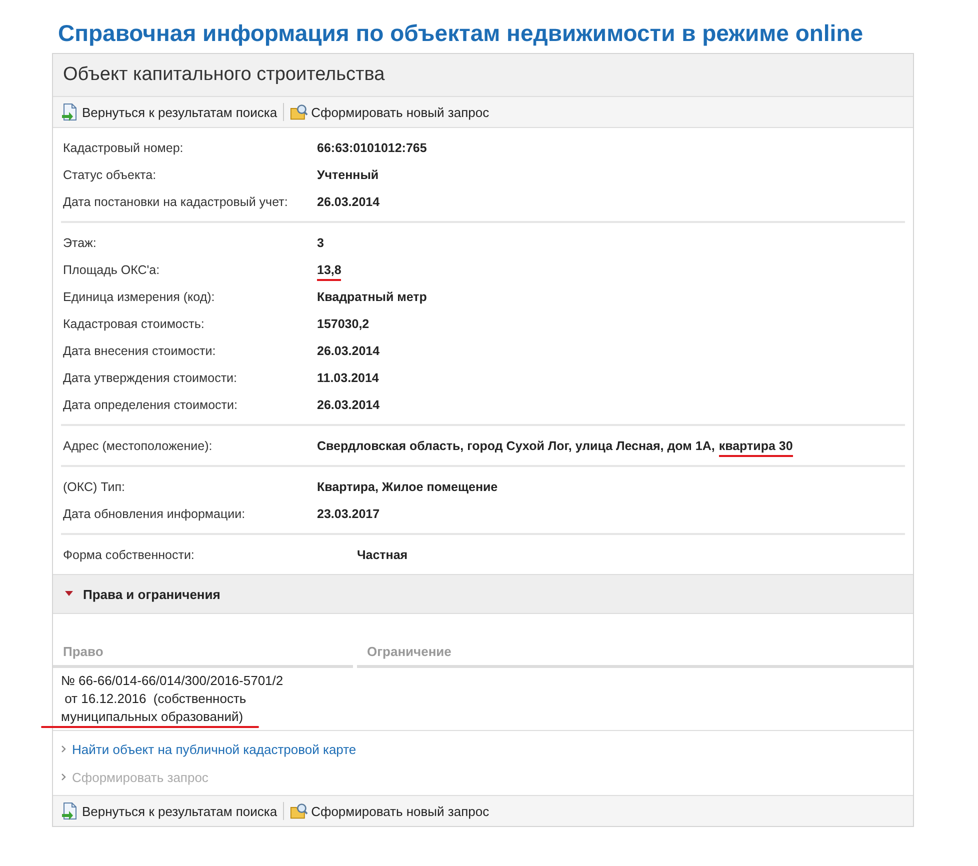 The height and width of the screenshot is (866, 978). What do you see at coordinates (94, 487) in the screenshot?
I see `field-label: (ОКС) Тип:` at bounding box center [94, 487].